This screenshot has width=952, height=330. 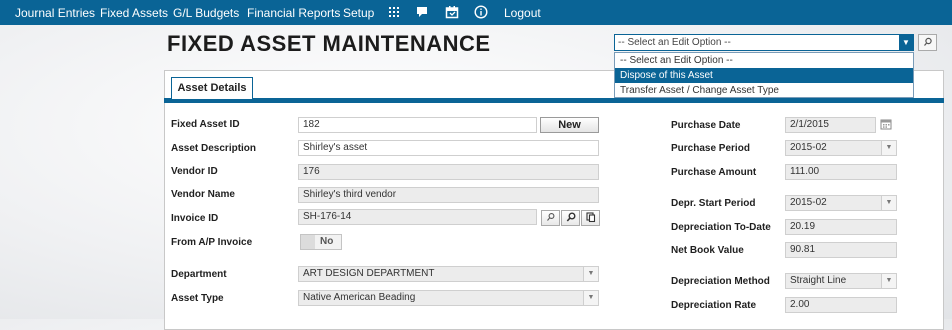 What do you see at coordinates (713, 203) in the screenshot?
I see `depr-start-period-label: Depr. Start Period` at bounding box center [713, 203].